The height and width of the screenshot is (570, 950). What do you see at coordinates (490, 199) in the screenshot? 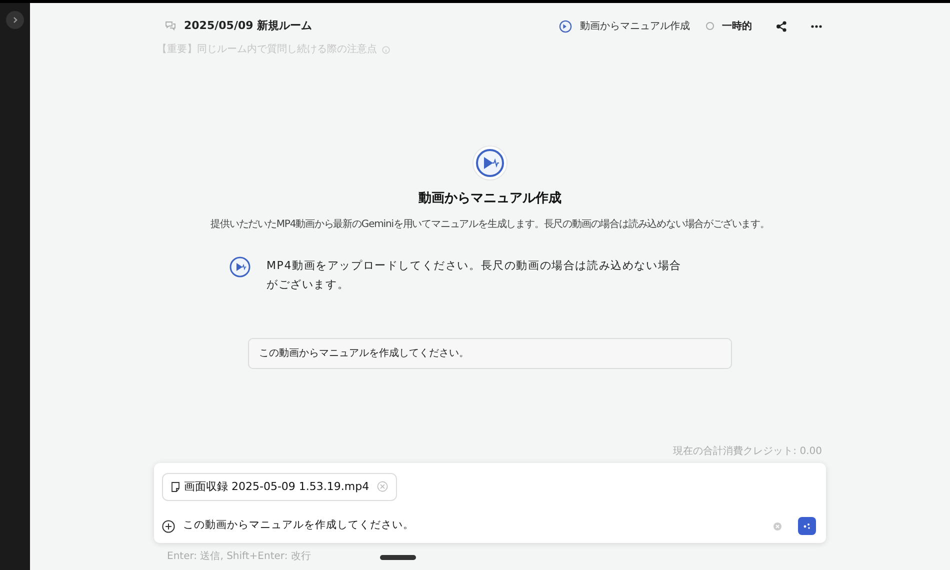
I see `intro-title: 動画からマニュアル作成` at bounding box center [490, 199].